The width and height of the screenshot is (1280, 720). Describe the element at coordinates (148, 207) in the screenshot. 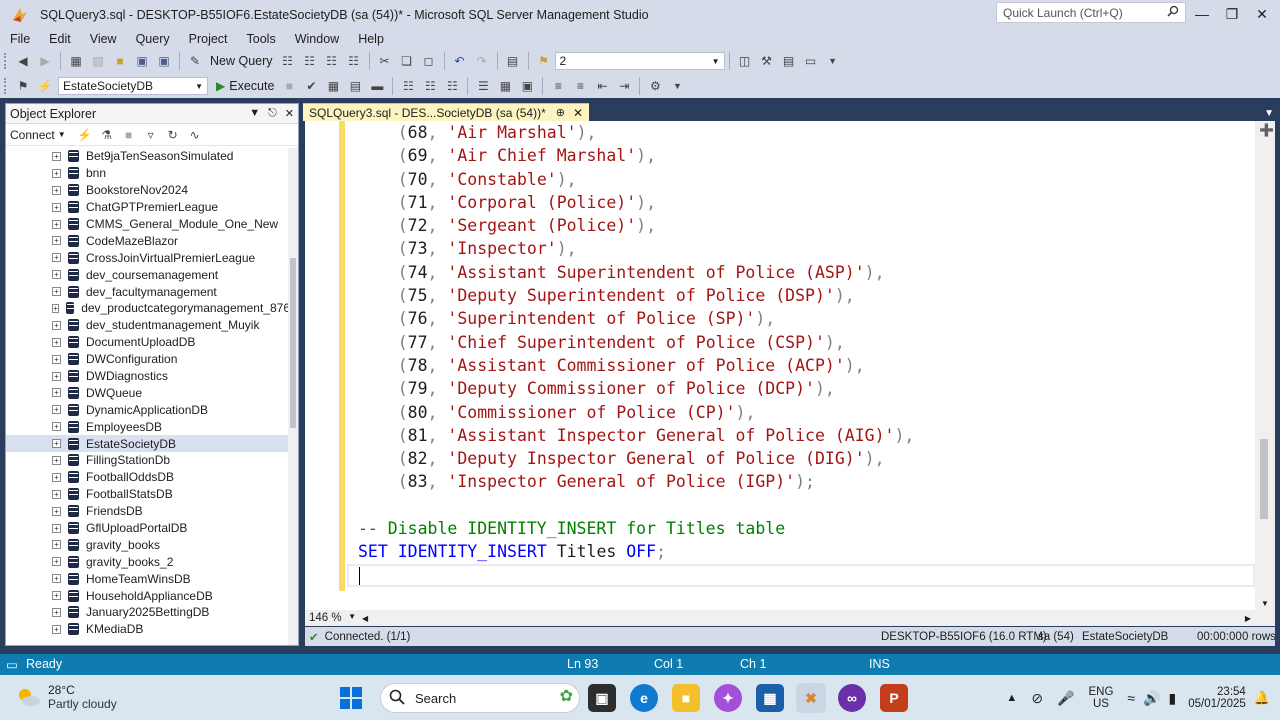

I see `tree-item-database: + ChatGPTPremierLeague` at that location.